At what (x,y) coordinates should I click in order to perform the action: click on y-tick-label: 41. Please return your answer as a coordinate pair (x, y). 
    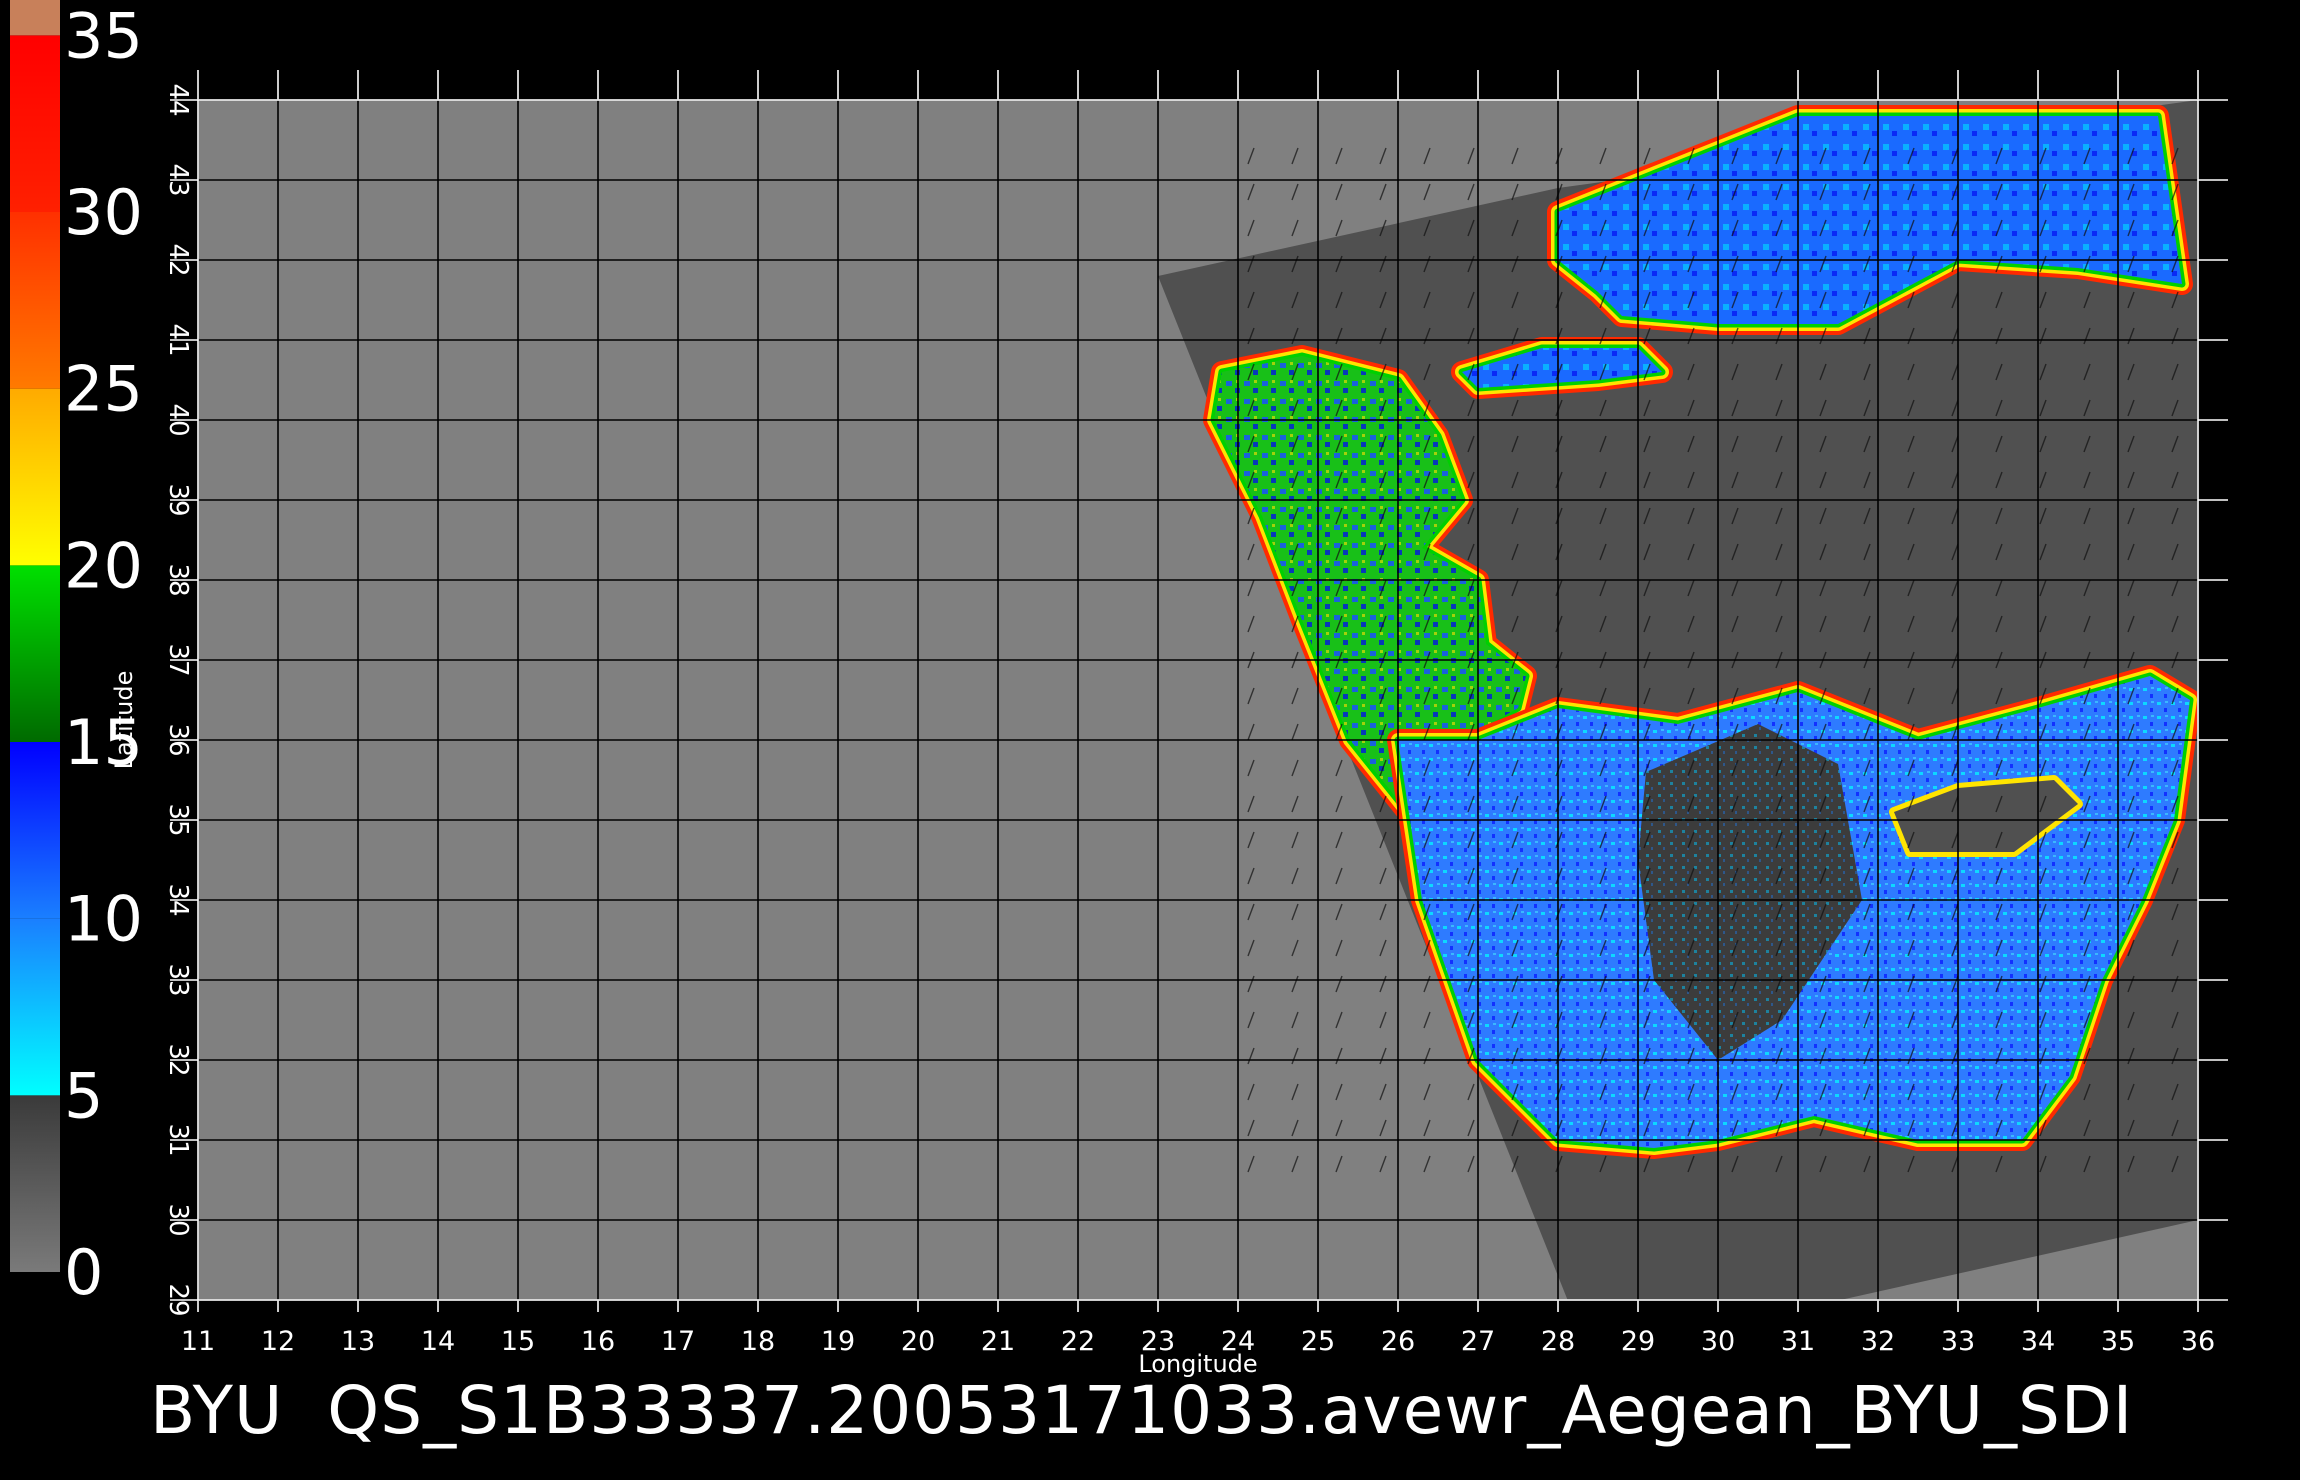
    Looking at the image, I should click on (178, 339).